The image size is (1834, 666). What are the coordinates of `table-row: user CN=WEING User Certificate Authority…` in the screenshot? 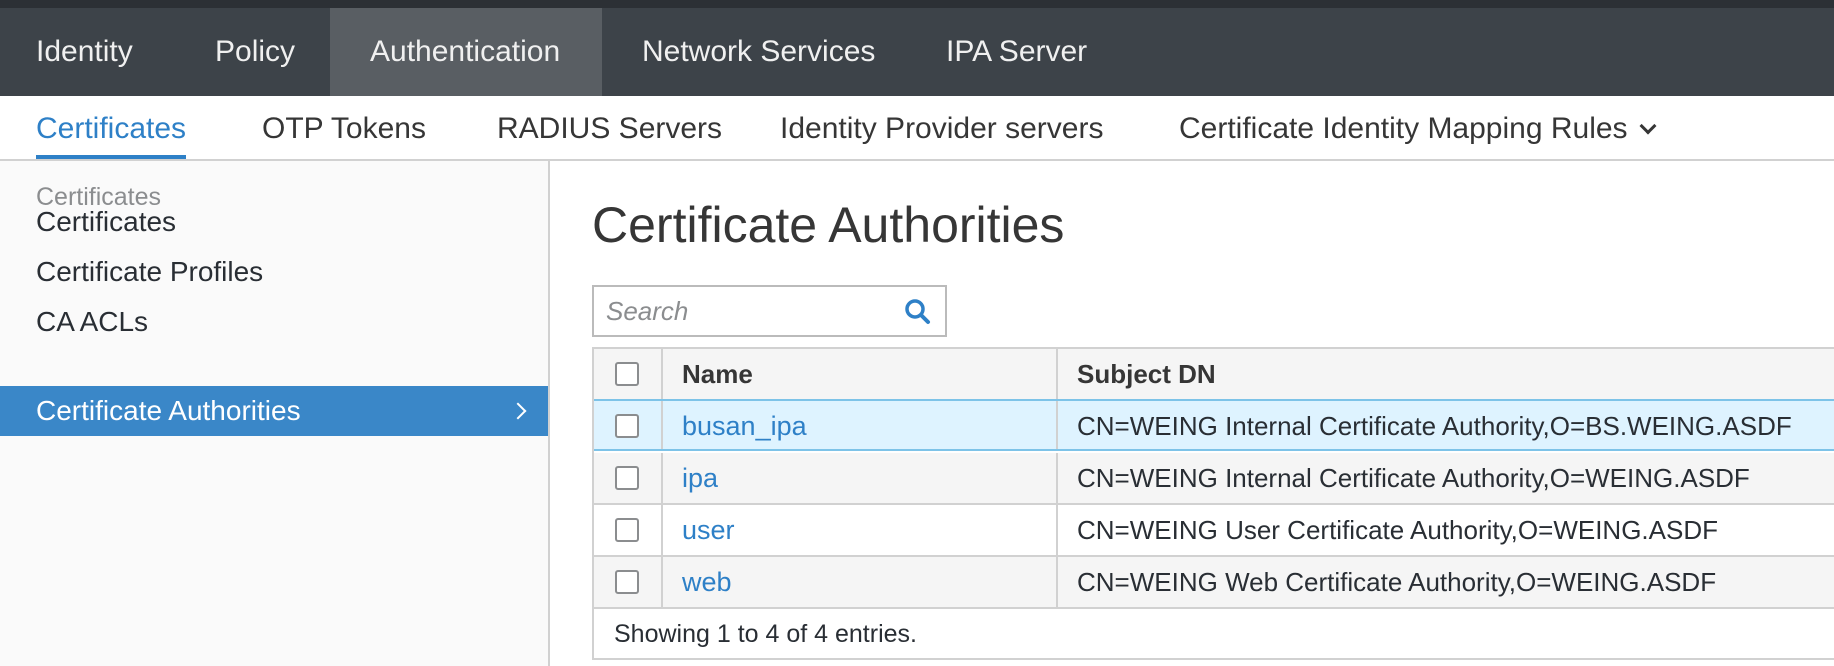 It's located at (1214, 531).